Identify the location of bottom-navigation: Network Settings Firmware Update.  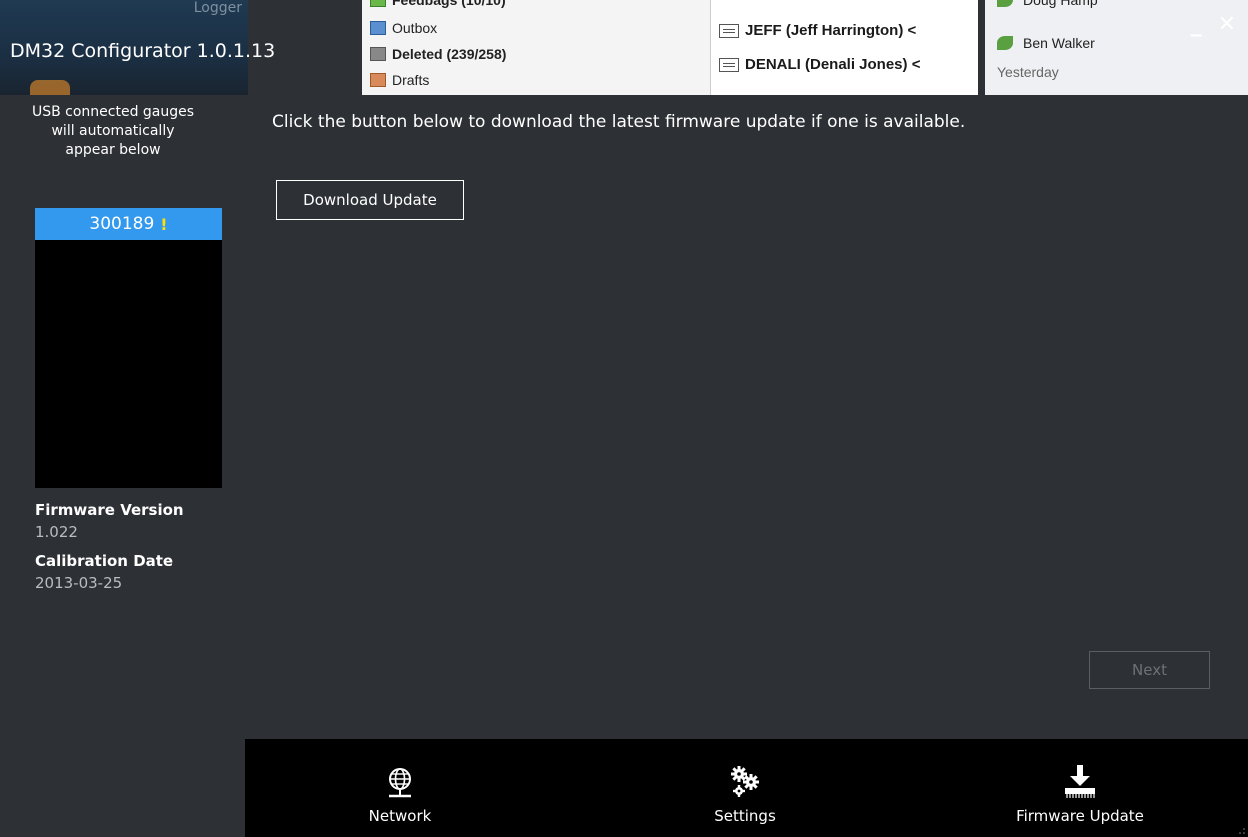
(746, 788).